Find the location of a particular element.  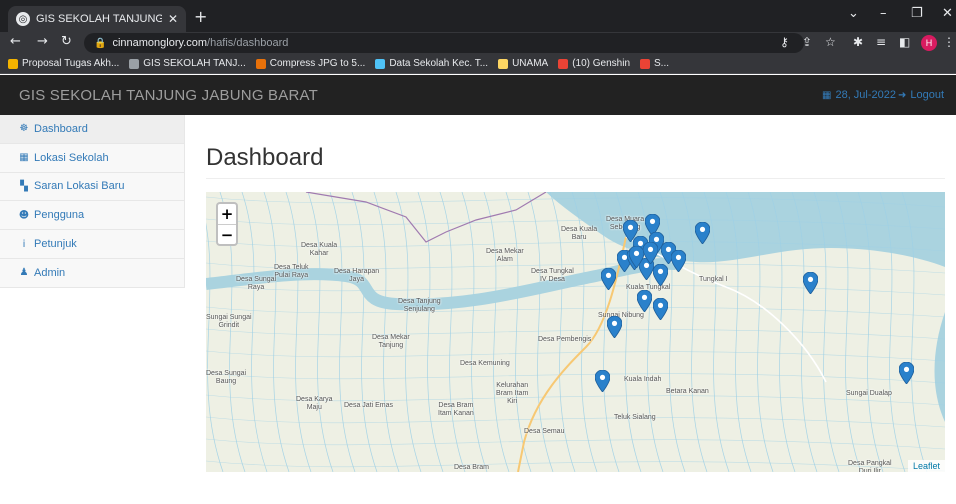

app-brand: GIS SEKOLAH TANJUNG JABUNG BARAT is located at coordinates (168, 95).